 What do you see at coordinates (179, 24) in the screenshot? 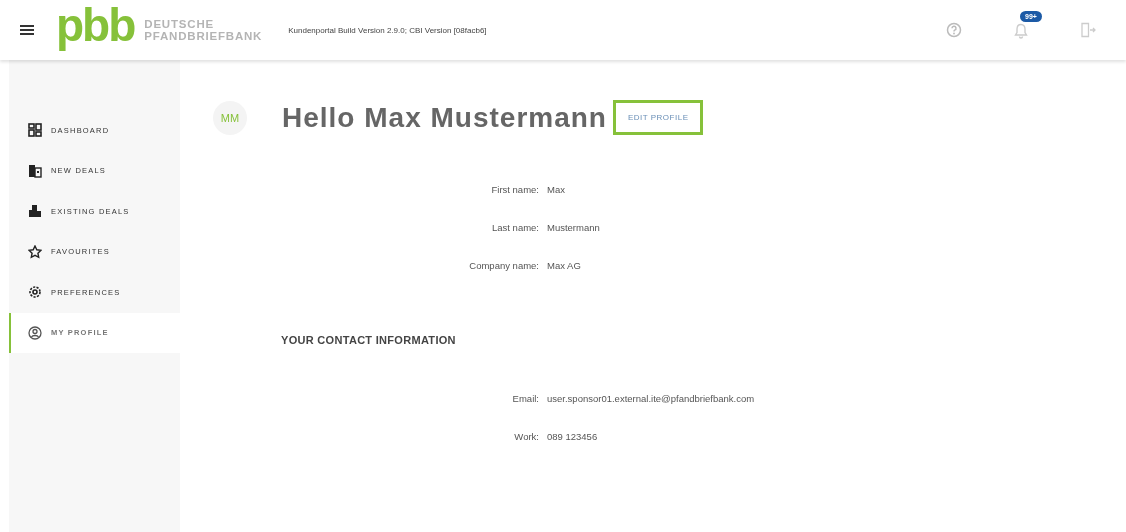
I see `logo-text: DEUTSCHE` at bounding box center [179, 24].